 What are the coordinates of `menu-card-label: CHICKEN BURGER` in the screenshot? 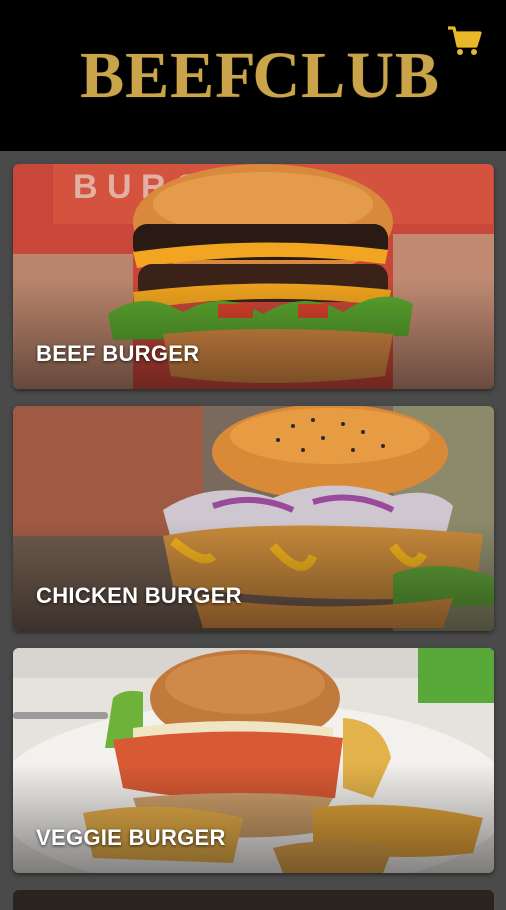 It's located at (139, 595).